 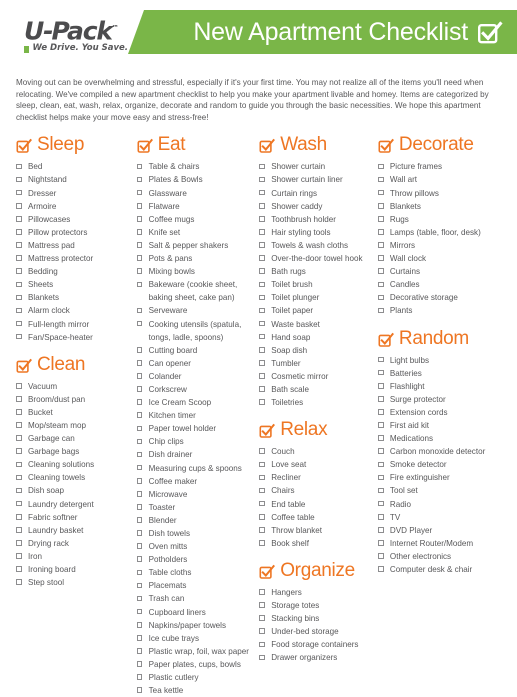 What do you see at coordinates (195, 690) in the screenshot?
I see `checklist-item: Tea kettle` at bounding box center [195, 690].